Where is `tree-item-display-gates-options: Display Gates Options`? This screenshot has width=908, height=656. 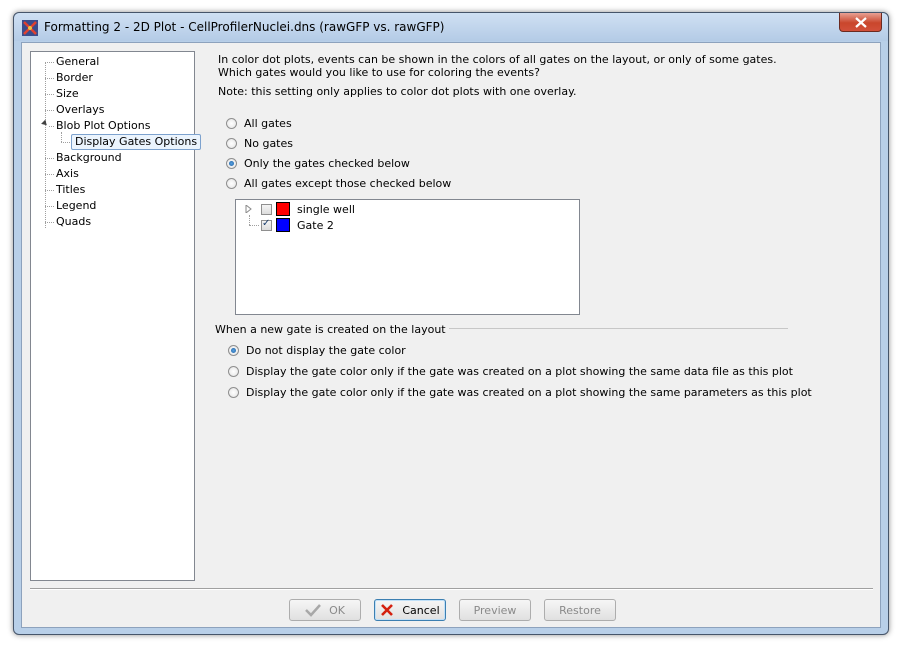
tree-item-display-gates-options: Display Gates Options is located at coordinates (136, 142).